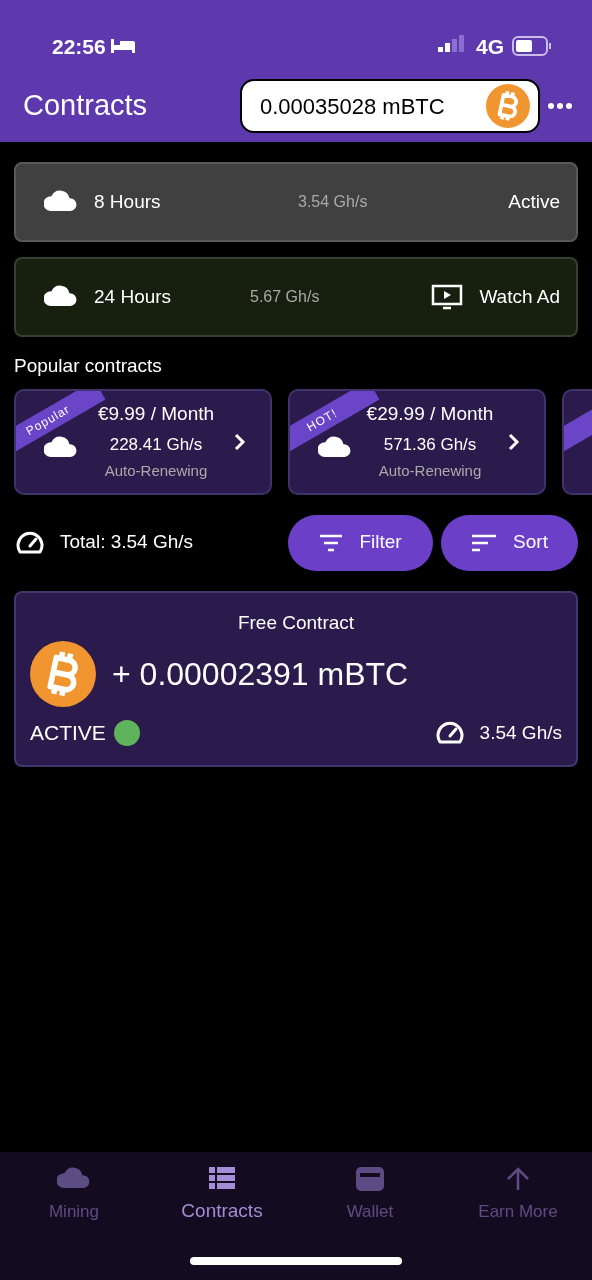 The height and width of the screenshot is (1280, 592). I want to click on contract-duration: 8 Hours, so click(127, 201).